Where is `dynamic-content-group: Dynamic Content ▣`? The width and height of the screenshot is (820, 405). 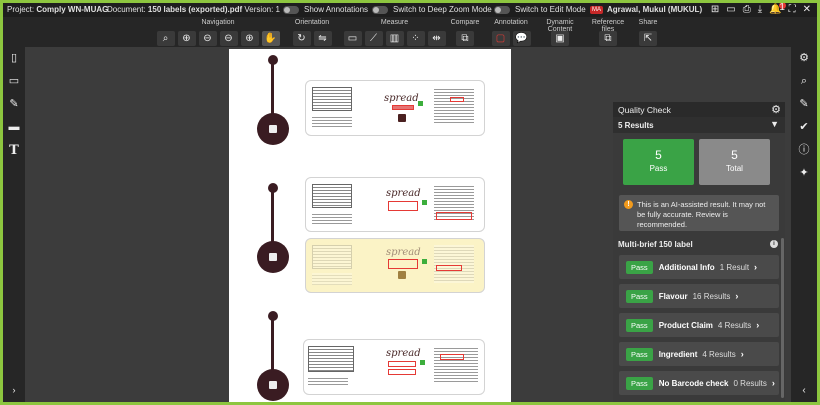 dynamic-content-group: Dynamic Content ▣ is located at coordinates (560, 32).